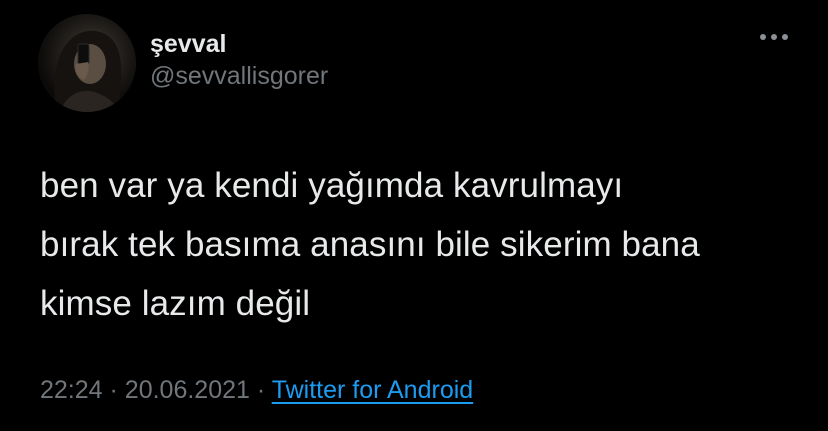 The width and height of the screenshot is (828, 431). I want to click on author-names: şevval @sevvallisgorer, so click(239, 60).